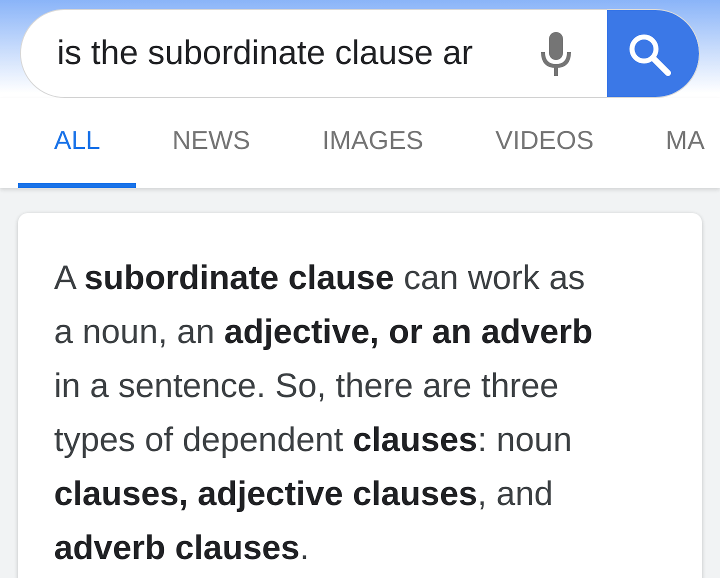 This screenshot has width=720, height=578. Describe the element at coordinates (373, 143) in the screenshot. I see `tab: IMAGES` at that location.